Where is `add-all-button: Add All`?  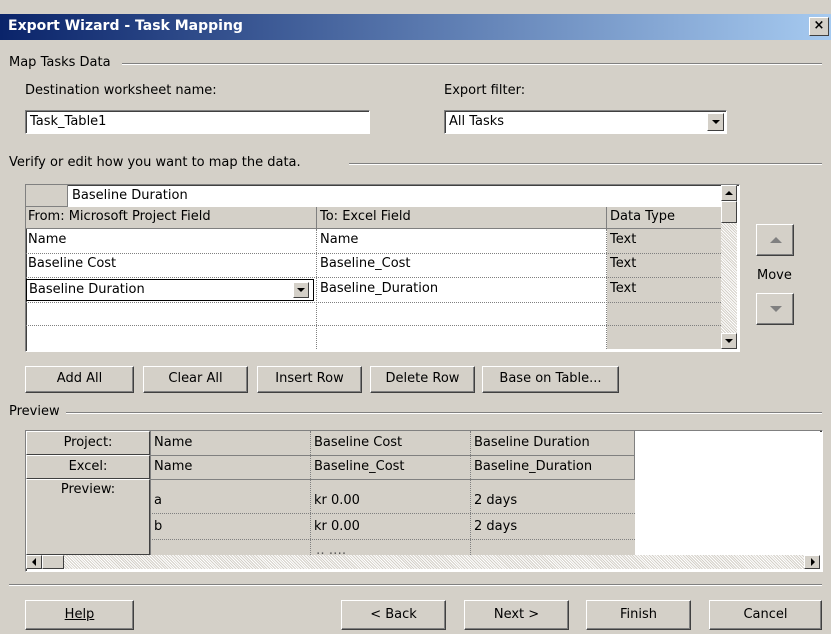 add-all-button: Add All is located at coordinates (79, 379).